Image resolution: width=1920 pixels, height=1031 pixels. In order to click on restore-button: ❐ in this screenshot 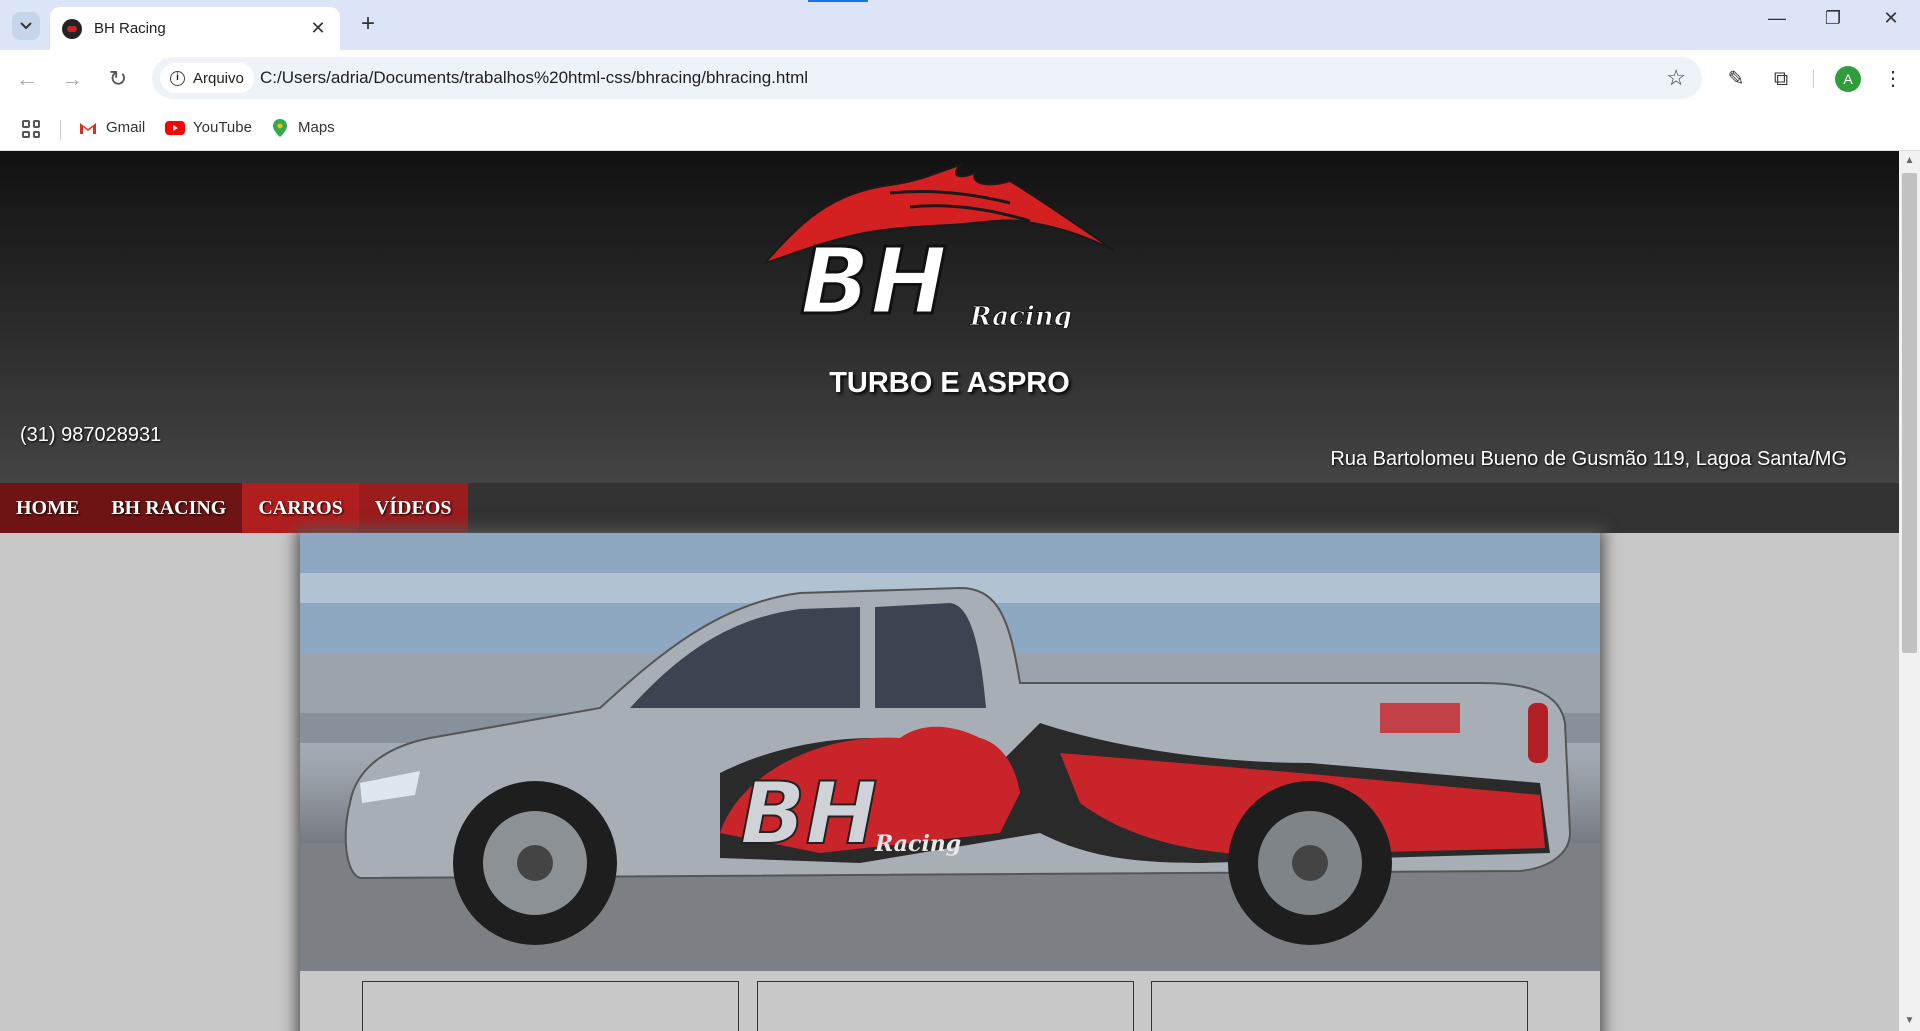, I will do `click(1833, 18)`.